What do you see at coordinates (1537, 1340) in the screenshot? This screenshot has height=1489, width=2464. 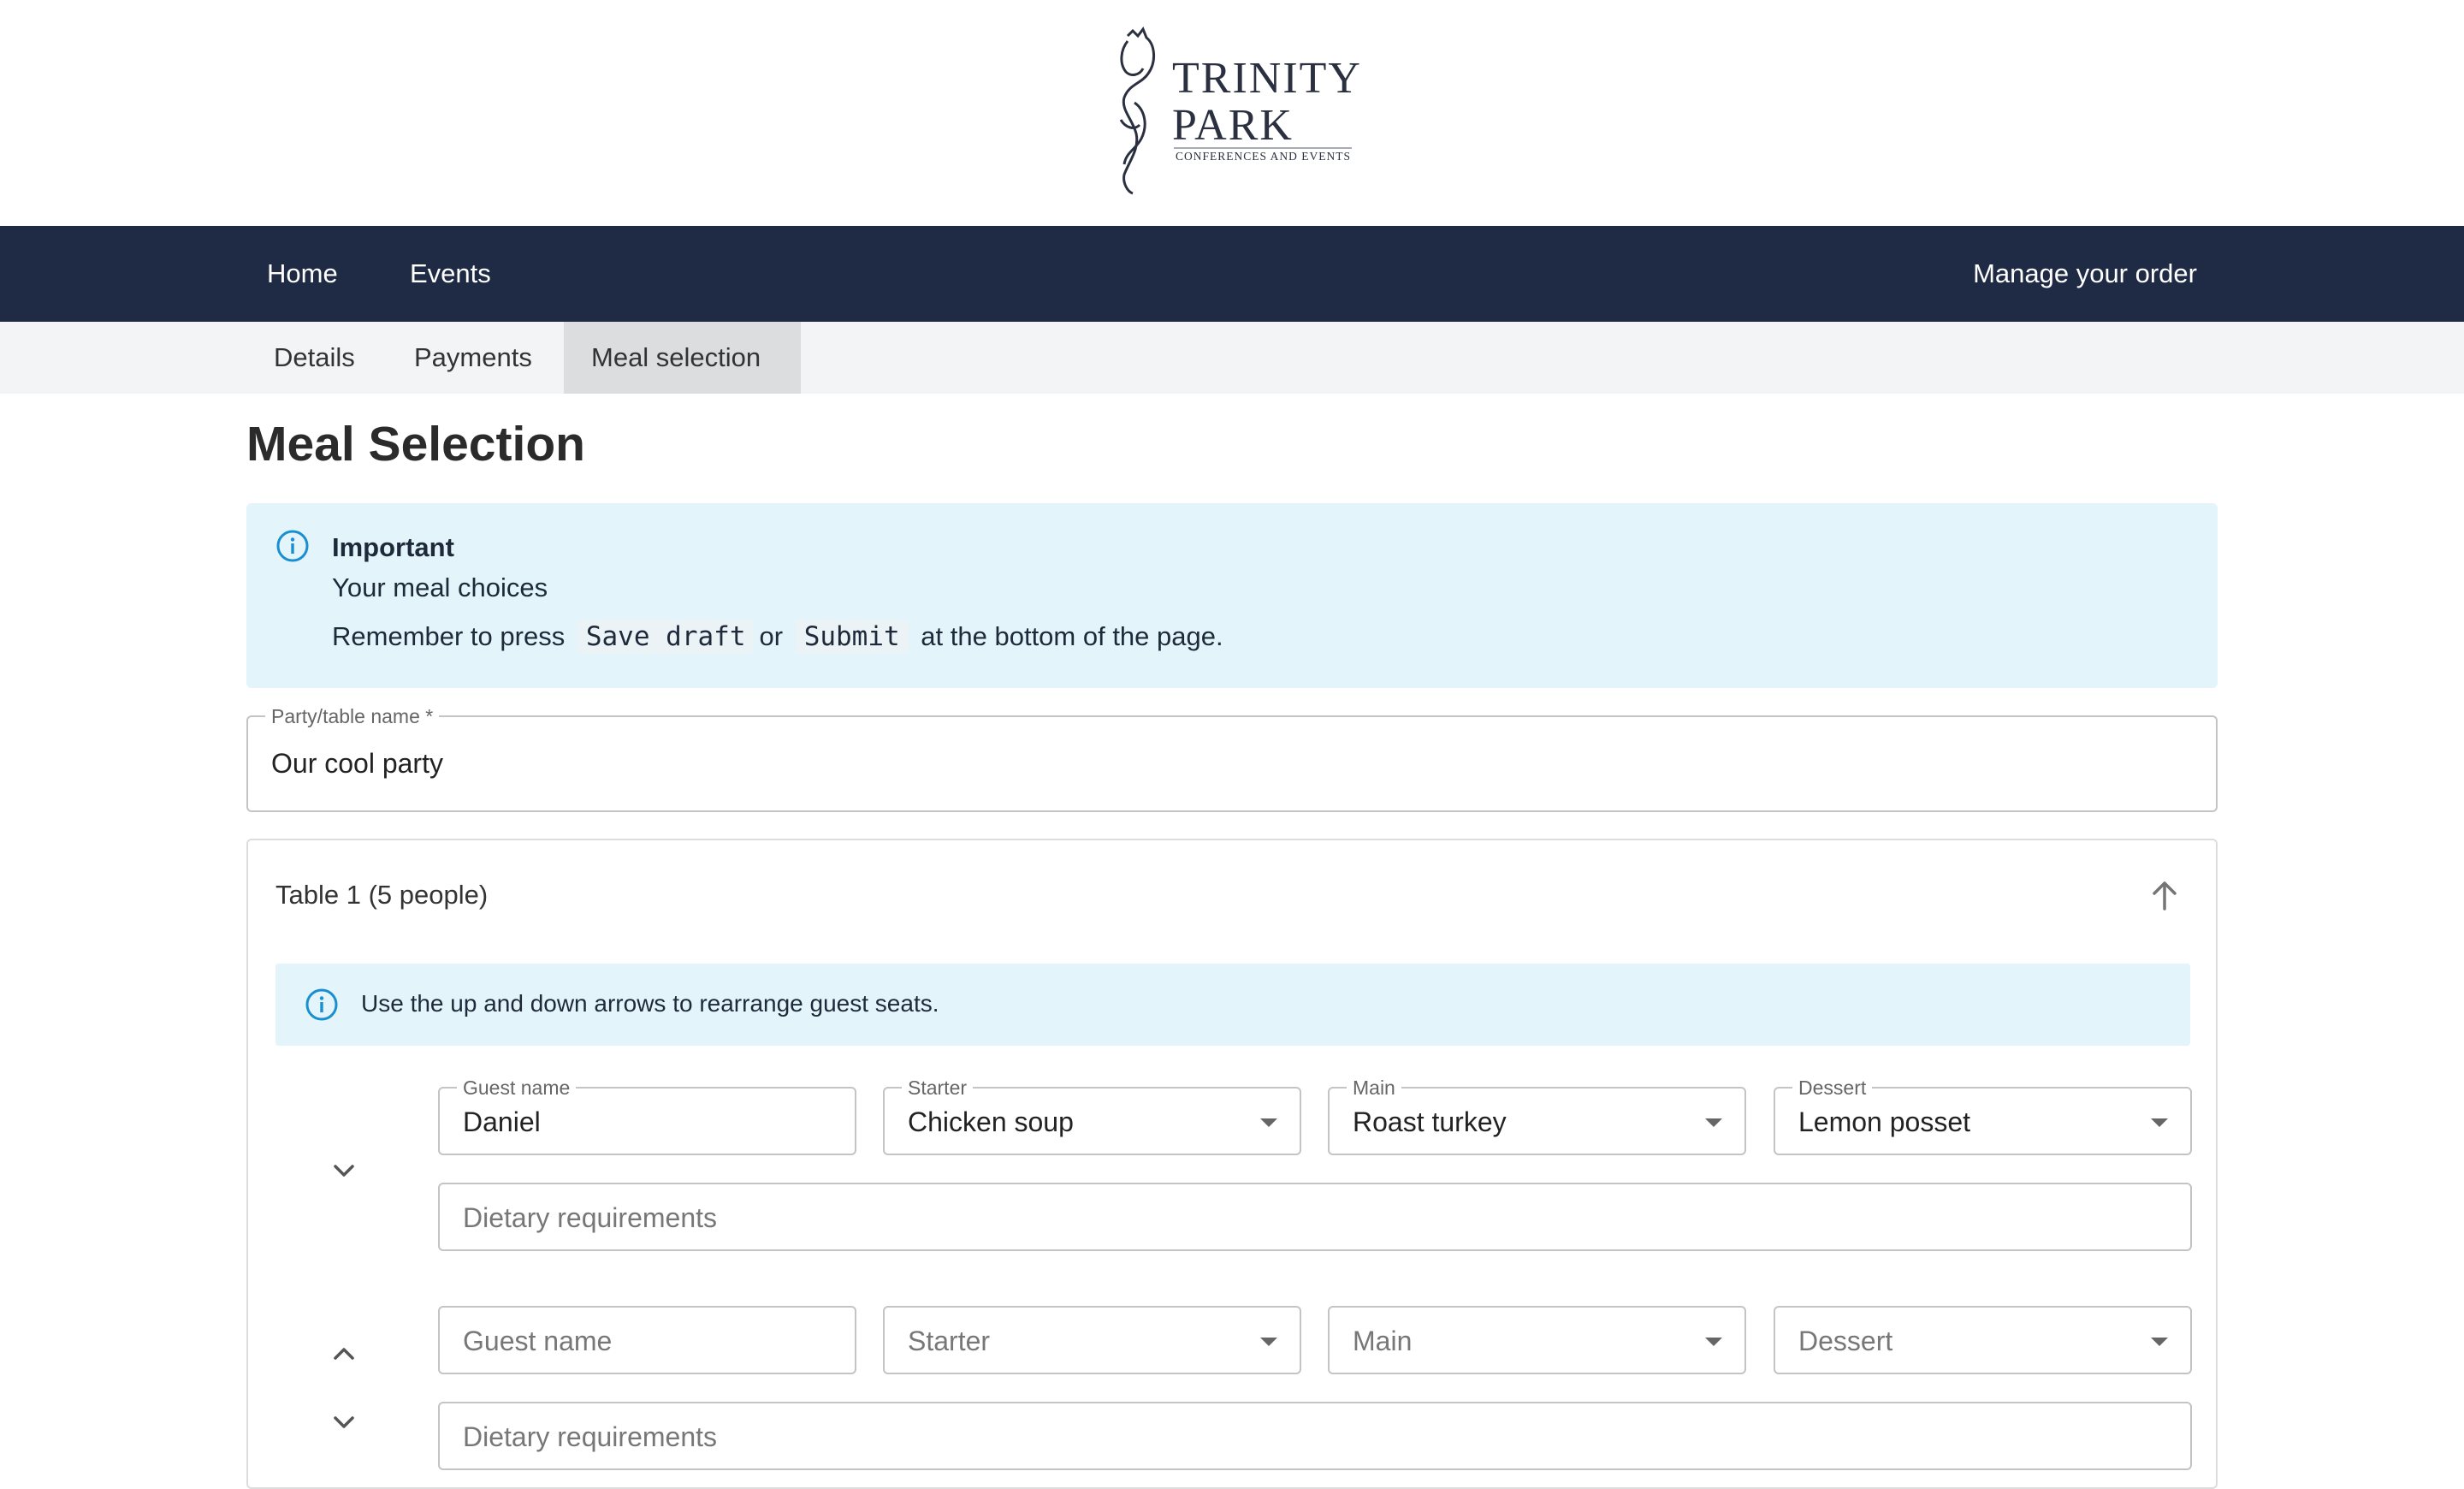 I see `main-select: Main` at bounding box center [1537, 1340].